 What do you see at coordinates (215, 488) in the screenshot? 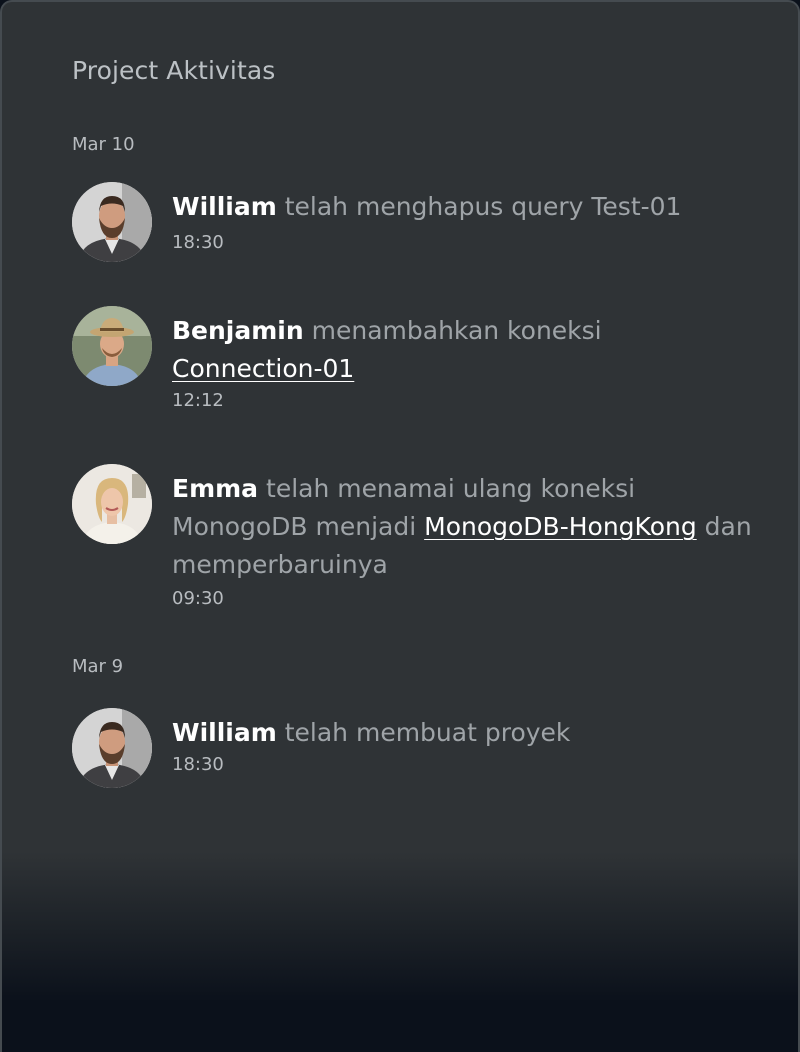
I see `user-name: Emma` at bounding box center [215, 488].